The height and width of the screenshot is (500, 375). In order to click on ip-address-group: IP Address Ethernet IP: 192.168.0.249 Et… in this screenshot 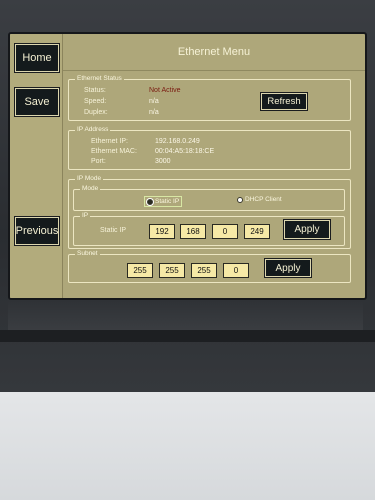, I will do `click(209, 147)`.